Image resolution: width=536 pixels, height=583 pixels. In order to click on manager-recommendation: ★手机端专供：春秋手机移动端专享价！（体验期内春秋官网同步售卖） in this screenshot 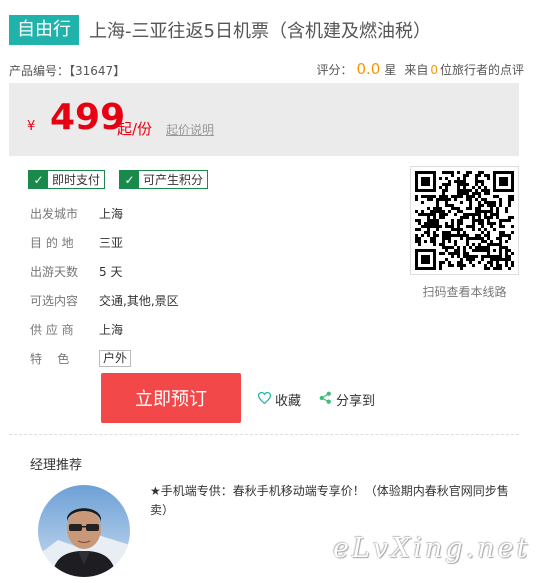, I will do `click(329, 500)`.